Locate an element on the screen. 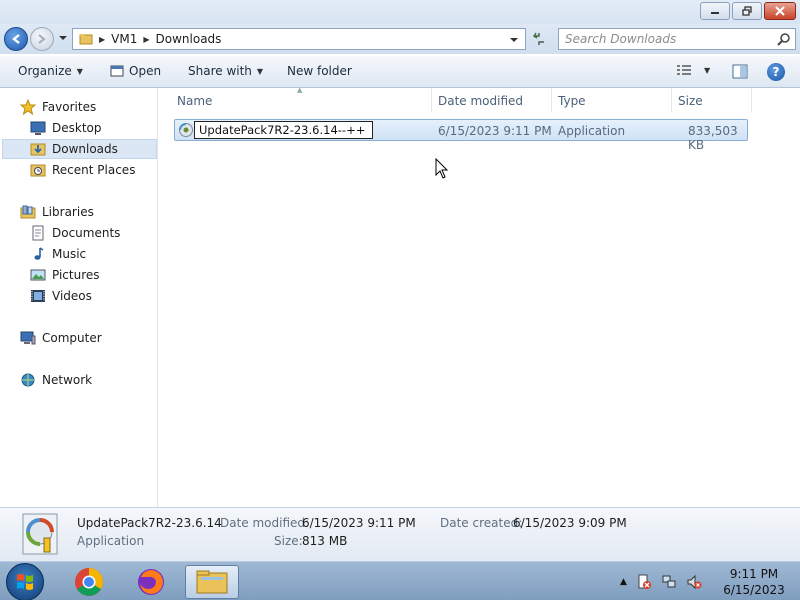 Image resolution: width=800 pixels, height=600 pixels. file-type: Application is located at coordinates (592, 131).